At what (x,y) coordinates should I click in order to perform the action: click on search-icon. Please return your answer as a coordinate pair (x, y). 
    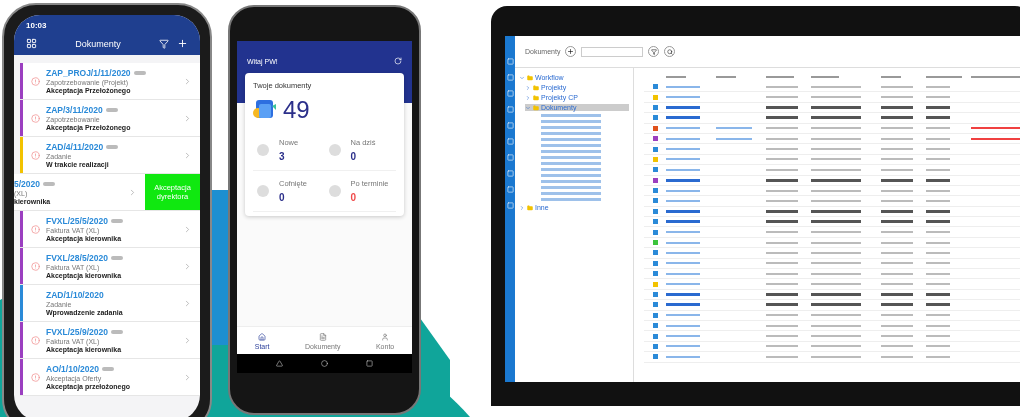
    Looking at the image, I should click on (669, 51).